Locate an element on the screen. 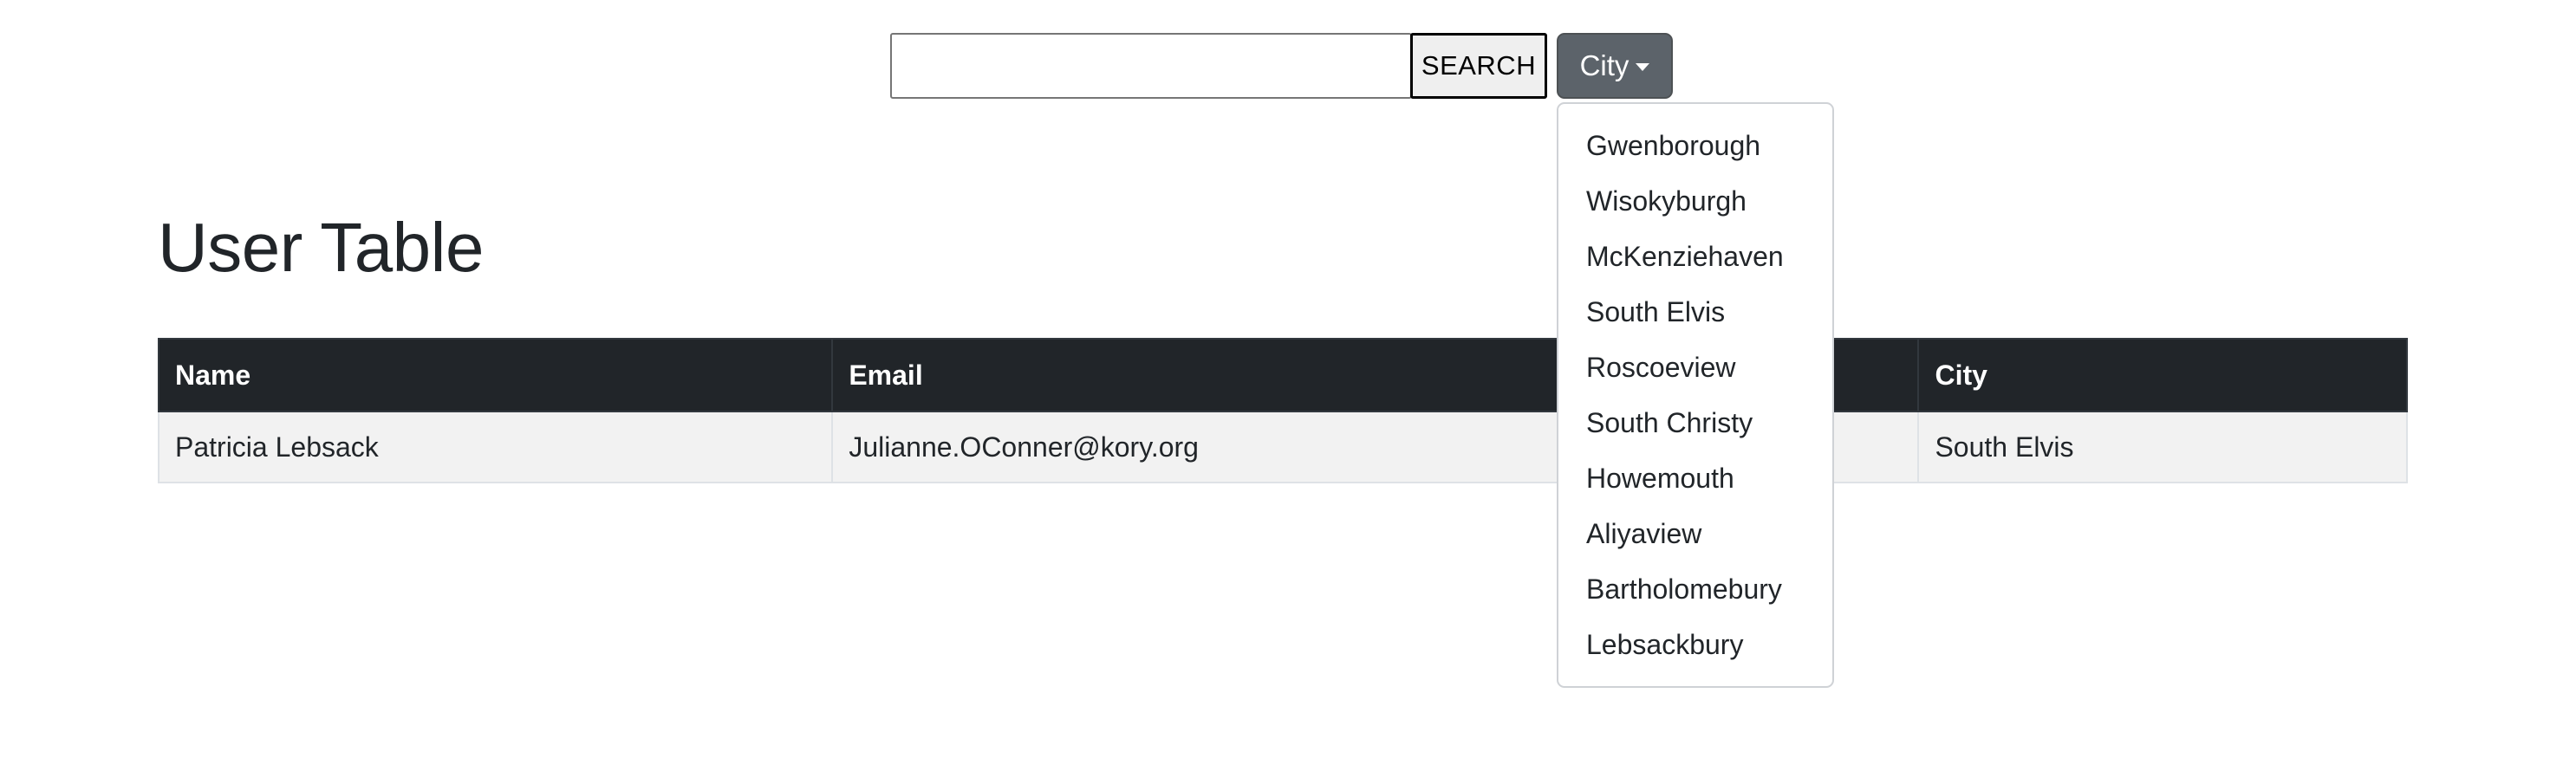 Image resolution: width=2576 pixels, height=771 pixels. city-dropdown-toggle: City is located at coordinates (1615, 66).